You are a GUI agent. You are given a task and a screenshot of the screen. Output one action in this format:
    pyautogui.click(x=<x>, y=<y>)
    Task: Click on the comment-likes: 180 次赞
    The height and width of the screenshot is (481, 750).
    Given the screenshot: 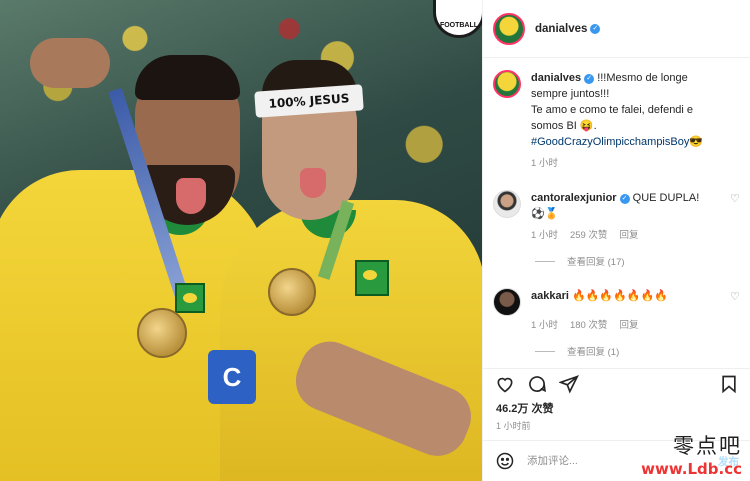 What is the action you would take?
    pyautogui.click(x=589, y=326)
    